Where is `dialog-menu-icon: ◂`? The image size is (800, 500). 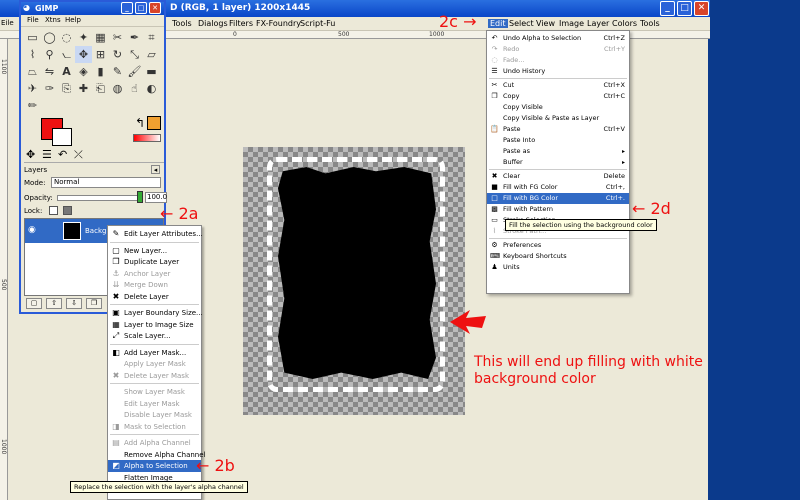 dialog-menu-icon: ◂ is located at coordinates (155, 169).